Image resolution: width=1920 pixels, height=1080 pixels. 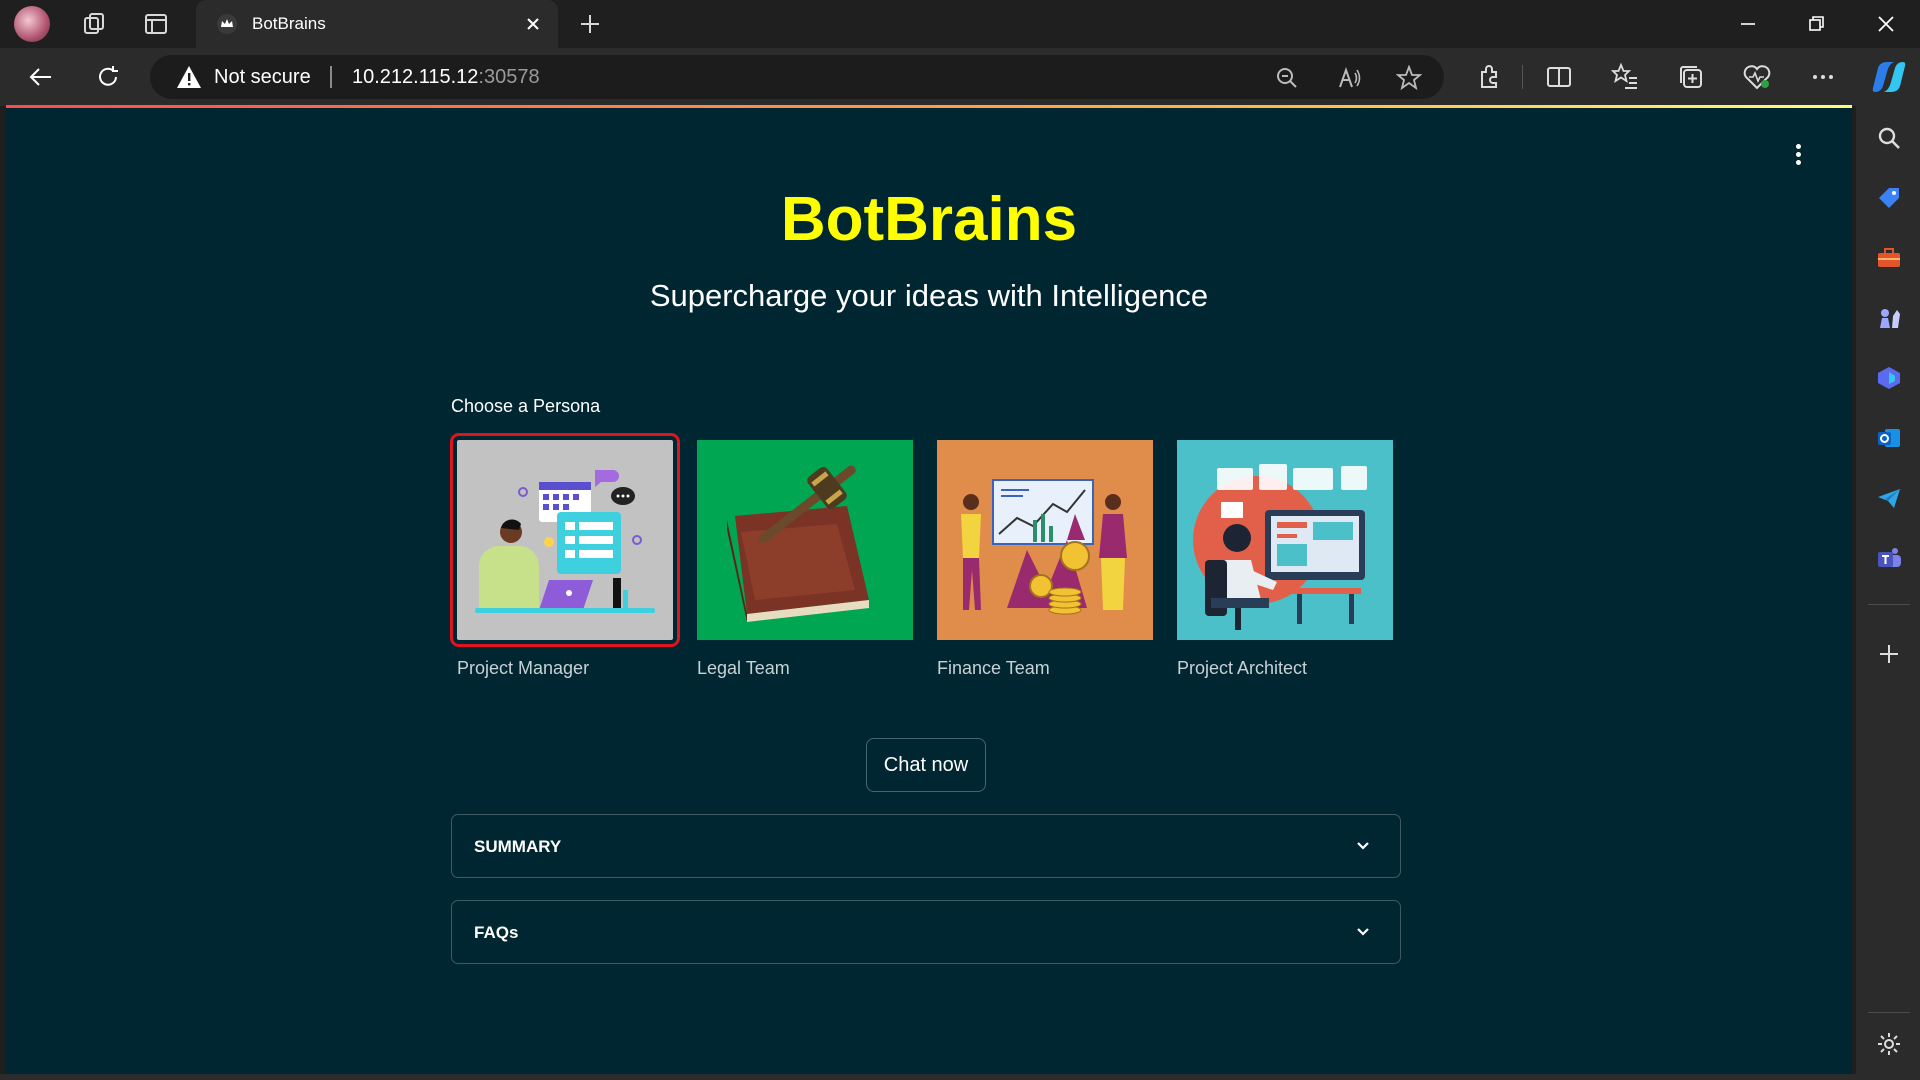 I want to click on summary-expander: SUMMARY, so click(x=926, y=846).